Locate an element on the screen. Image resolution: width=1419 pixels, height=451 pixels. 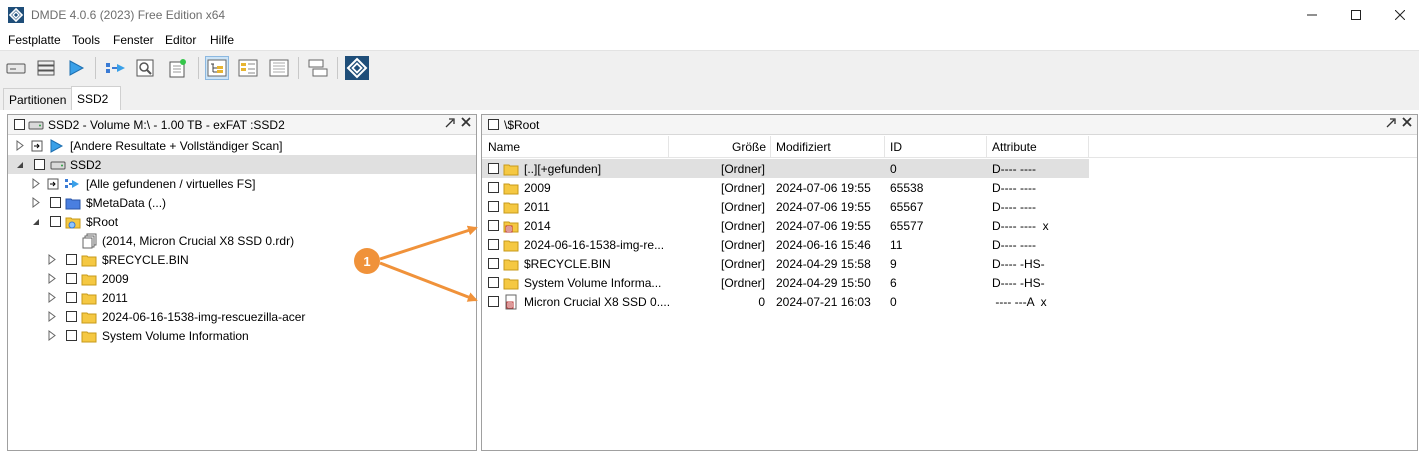
dmde-logo-button-icon is located at coordinates (357, 68).